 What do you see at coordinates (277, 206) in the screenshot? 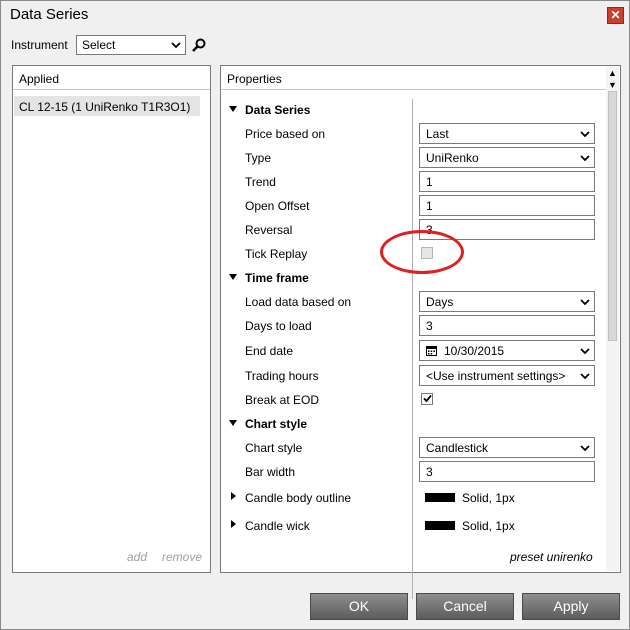
I see `property-label: Open Offset` at bounding box center [277, 206].